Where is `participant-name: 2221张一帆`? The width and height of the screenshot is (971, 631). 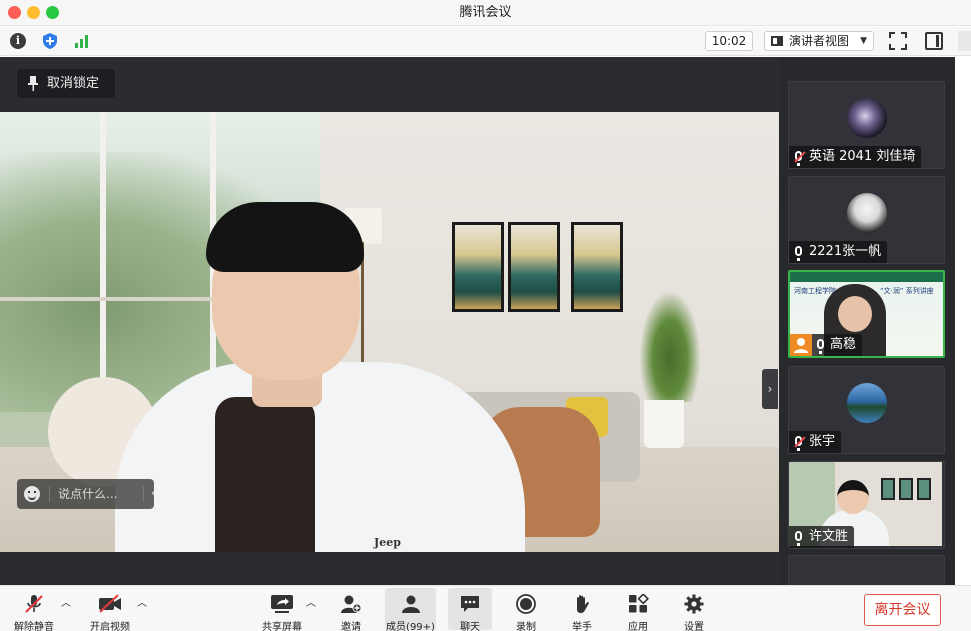
participant-name: 2221张一帆 is located at coordinates (845, 251).